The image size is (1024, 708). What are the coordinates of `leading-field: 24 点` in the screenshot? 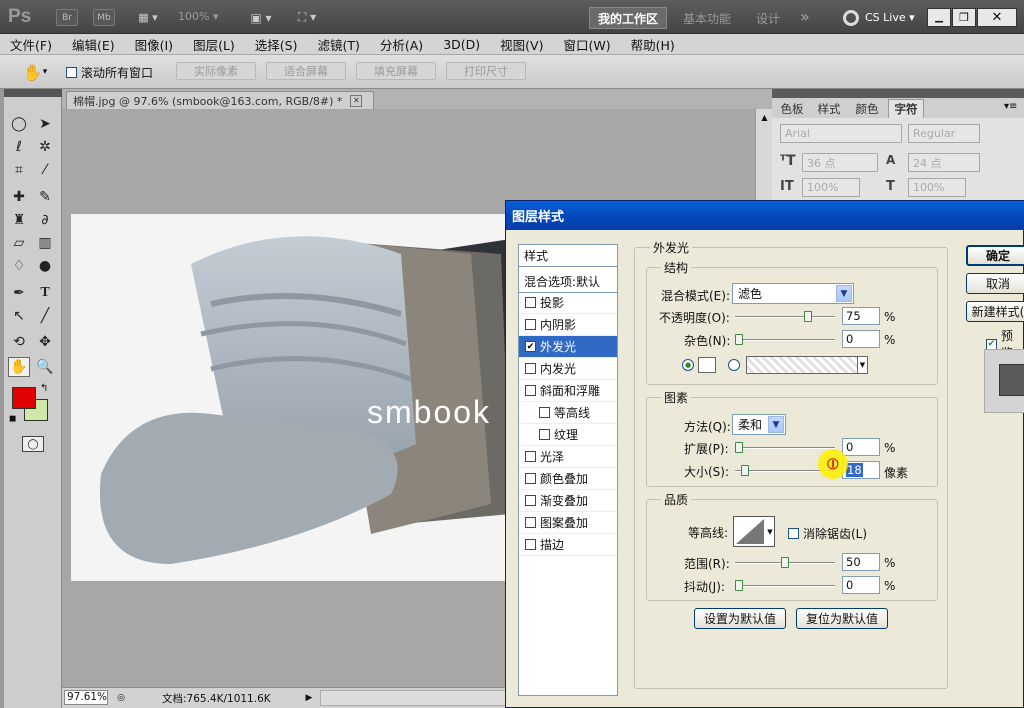 It's located at (944, 162).